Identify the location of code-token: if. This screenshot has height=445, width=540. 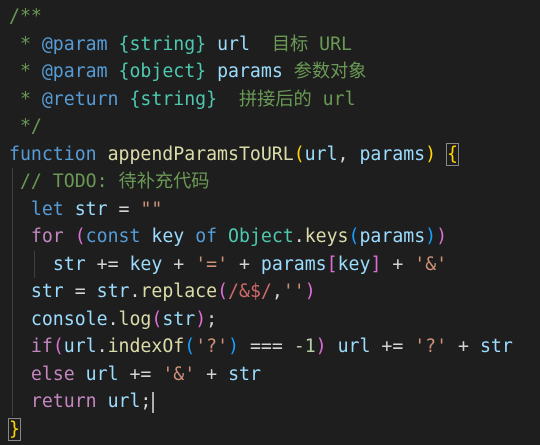
(41, 346).